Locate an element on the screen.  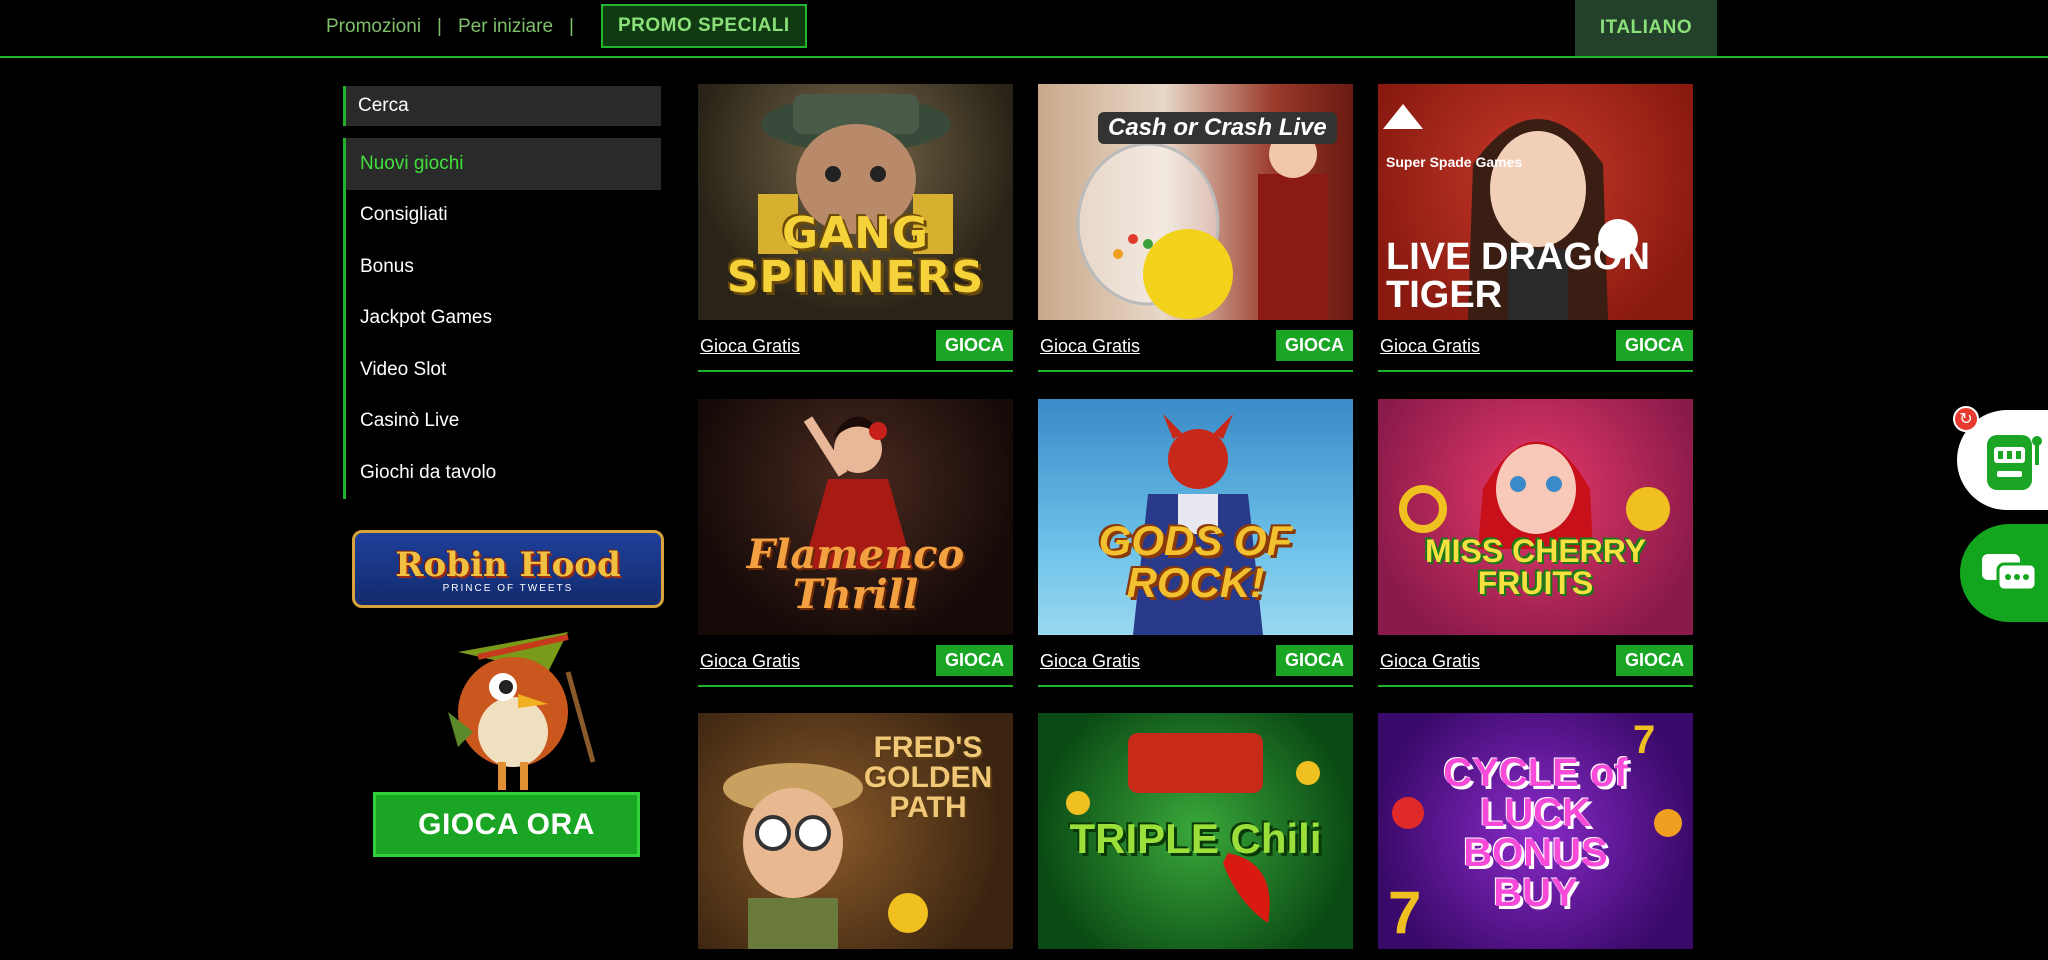
game-title: Cash or Crash Live is located at coordinates (1217, 128).